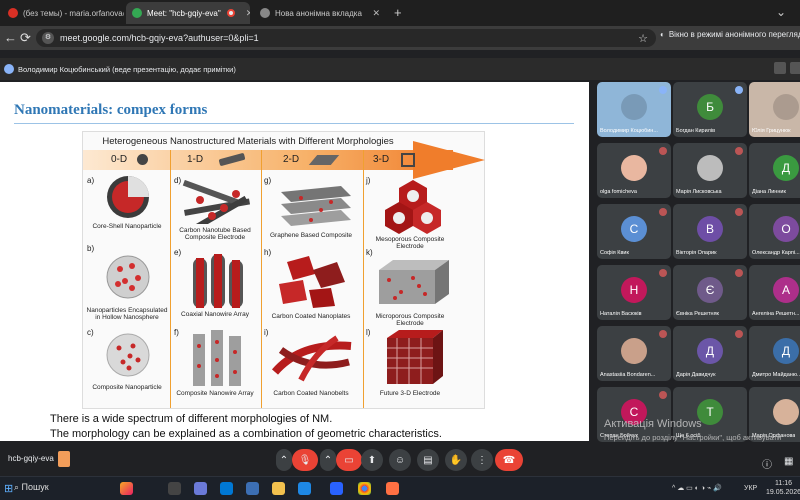 The width and height of the screenshot is (800, 500). I want to click on present-button: ⬆, so click(372, 460).